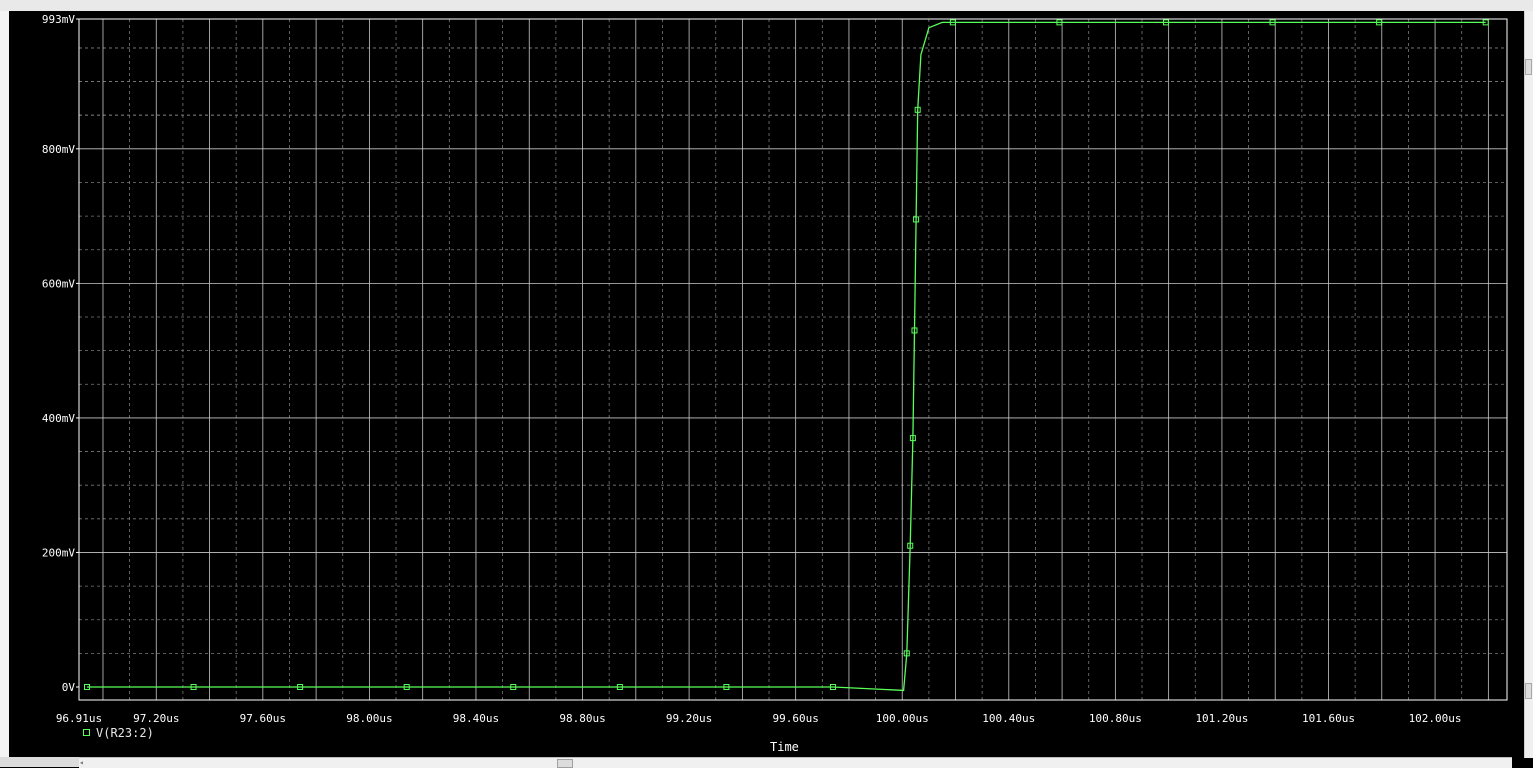 Image resolution: width=1533 pixels, height=768 pixels. I want to click on legend-label: V(R23:2), so click(125, 733).